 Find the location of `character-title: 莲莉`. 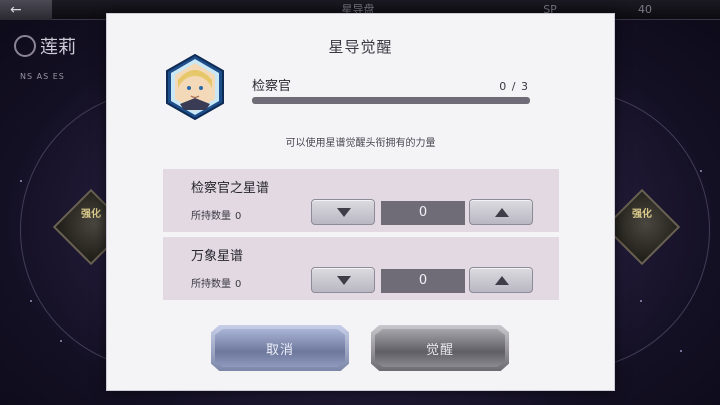

character-title: 莲莉 is located at coordinates (45, 46).